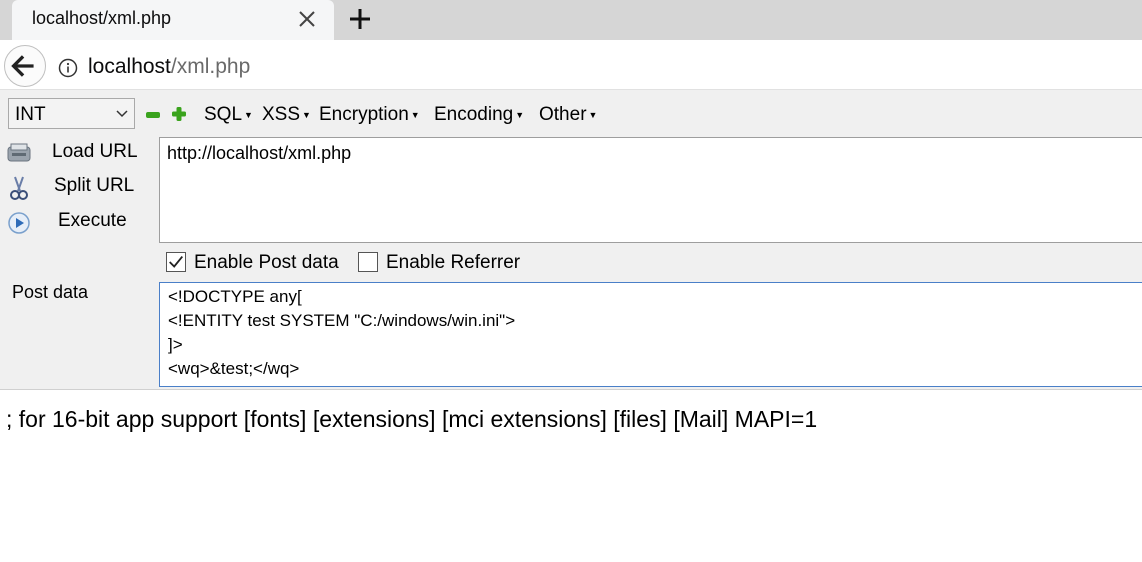 The image size is (1142, 562). I want to click on execute-label: Execute, so click(92, 220).